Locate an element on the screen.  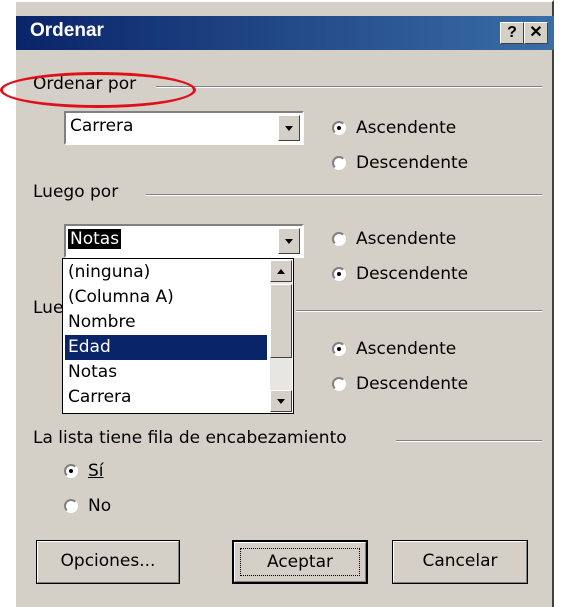
dropdown-item: Notas is located at coordinates (166, 372).